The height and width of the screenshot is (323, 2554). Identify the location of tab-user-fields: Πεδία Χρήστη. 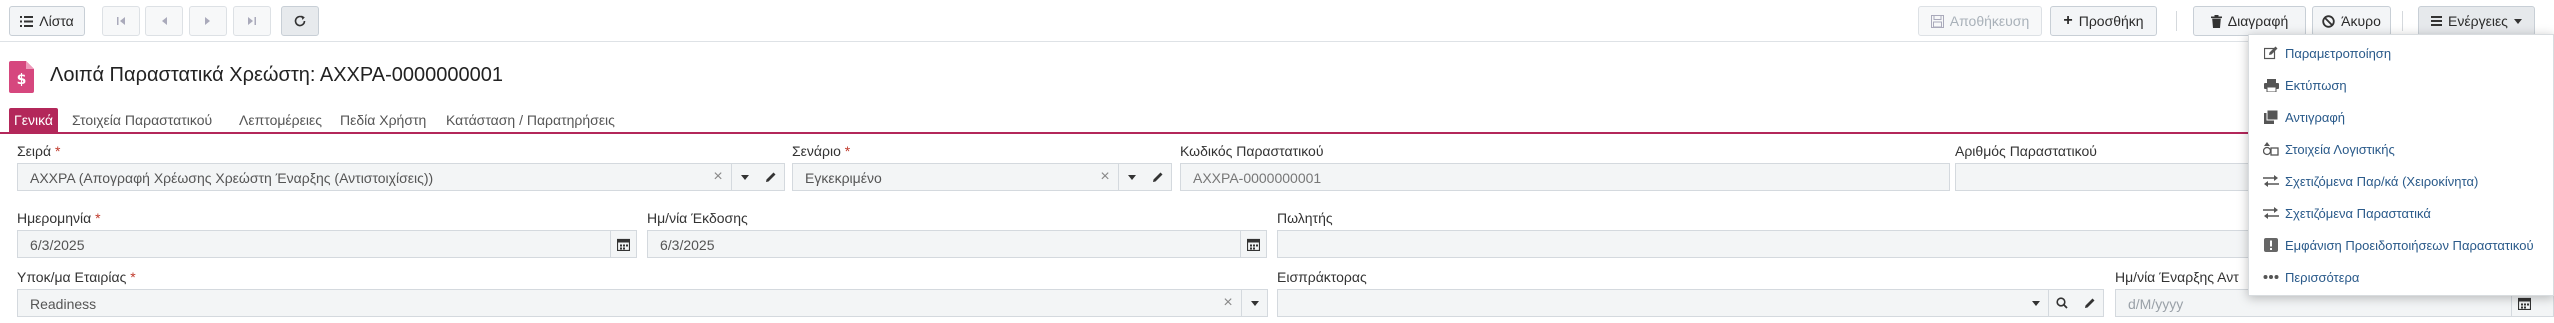
(383, 120).